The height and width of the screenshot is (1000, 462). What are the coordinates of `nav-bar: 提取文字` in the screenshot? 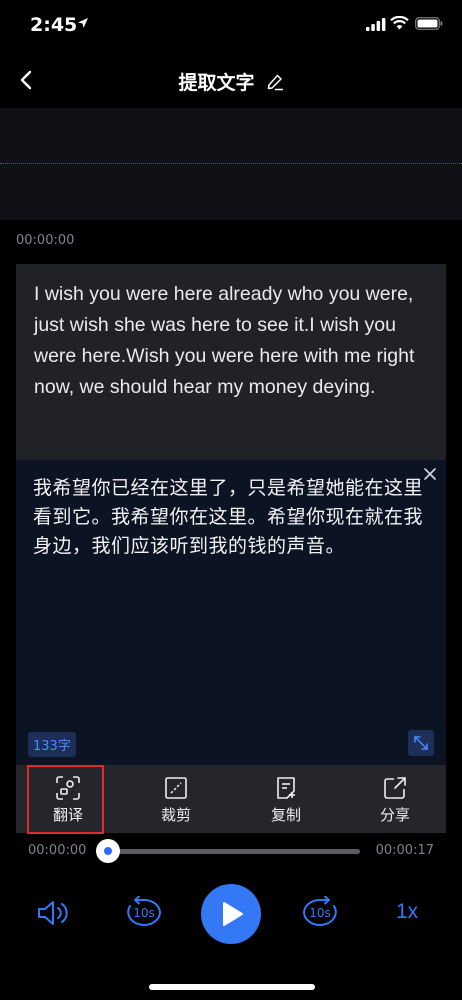 It's located at (231, 82).